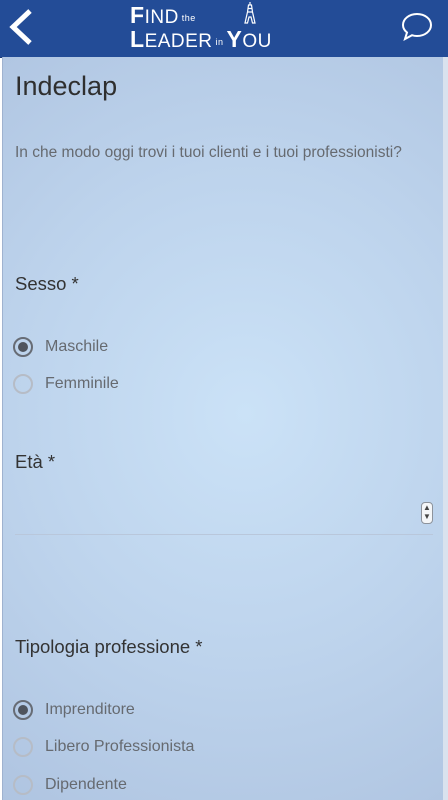 The image size is (448, 800). I want to click on chat-button, so click(417, 26).